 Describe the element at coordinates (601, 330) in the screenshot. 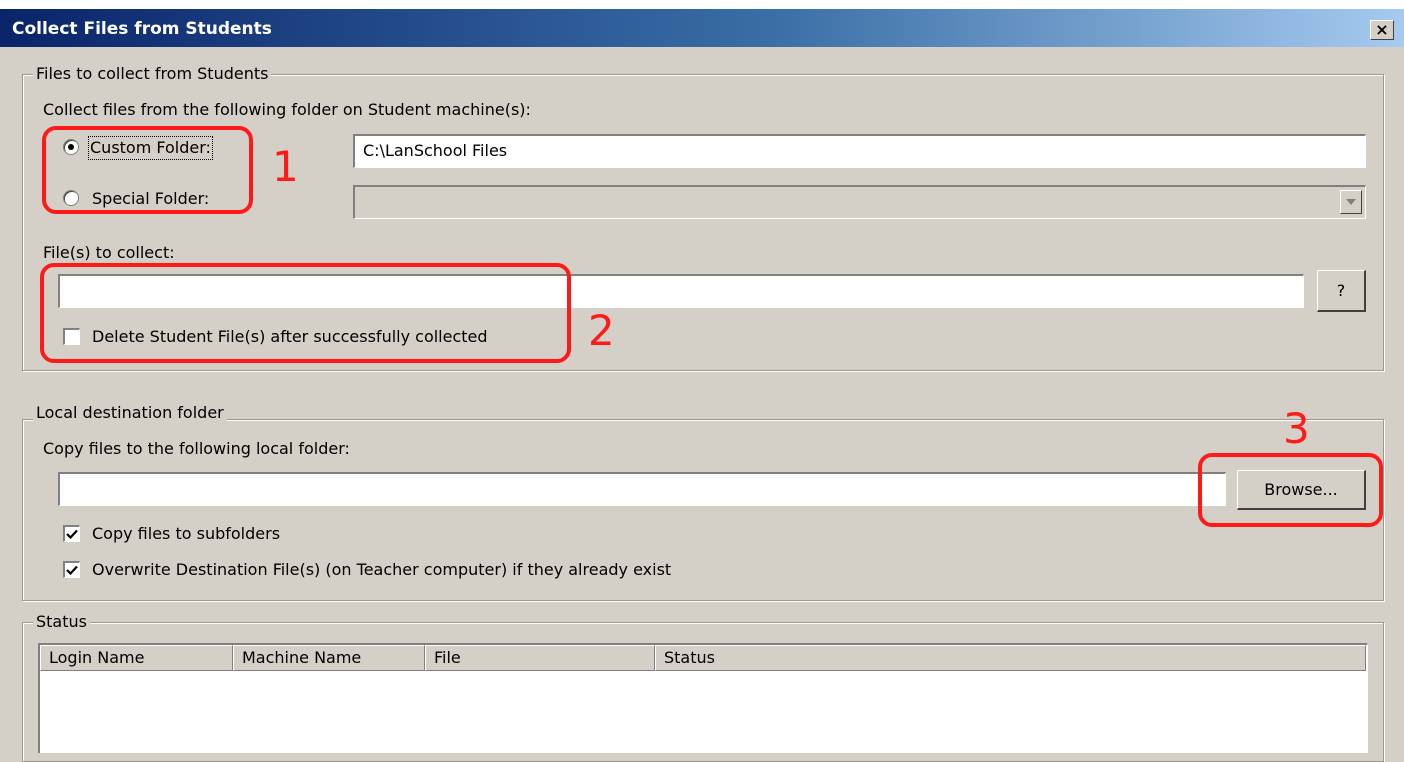

I see `annotation-number-2: 2` at that location.